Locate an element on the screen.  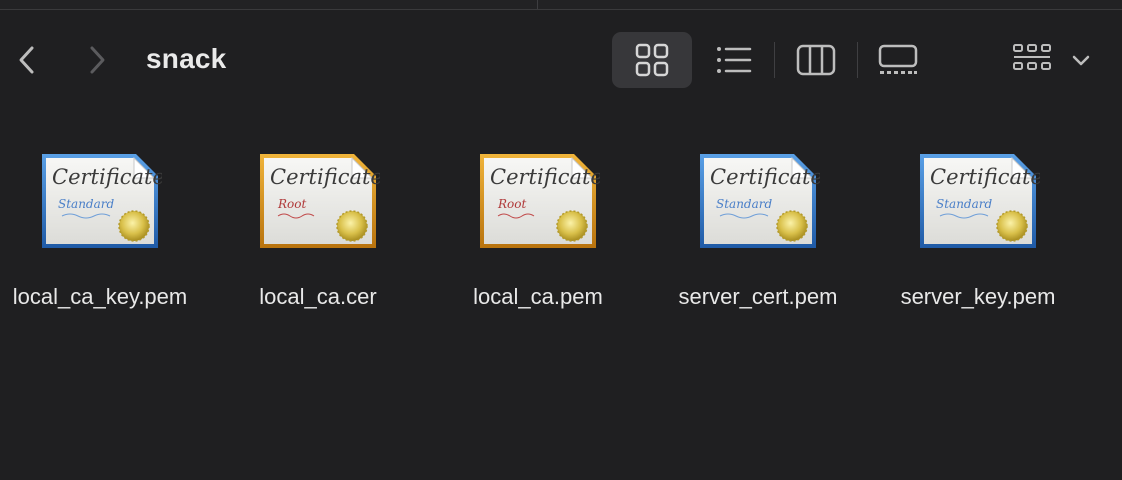
view-gallery-button is located at coordinates (898, 60).